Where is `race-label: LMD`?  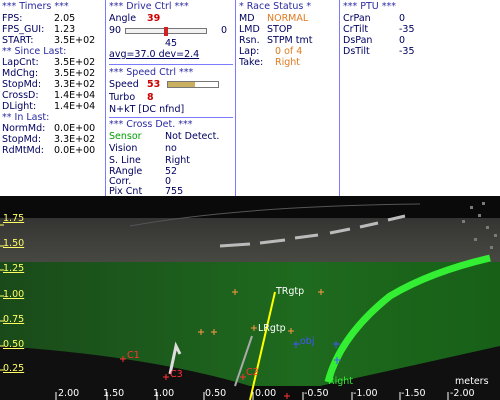
race-label: LMD is located at coordinates (249, 29).